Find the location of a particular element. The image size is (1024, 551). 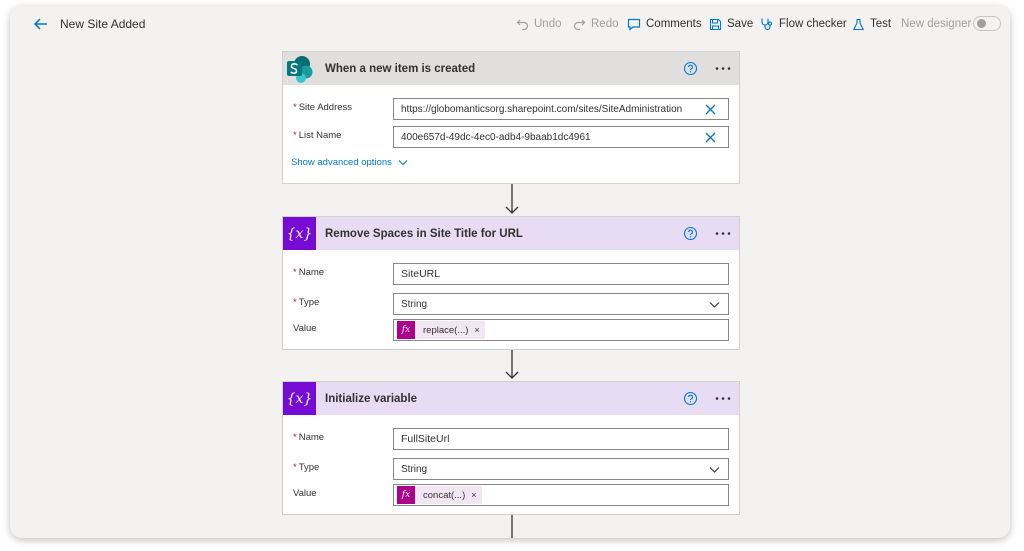

value-field: fx concat(...) × is located at coordinates (561, 495).